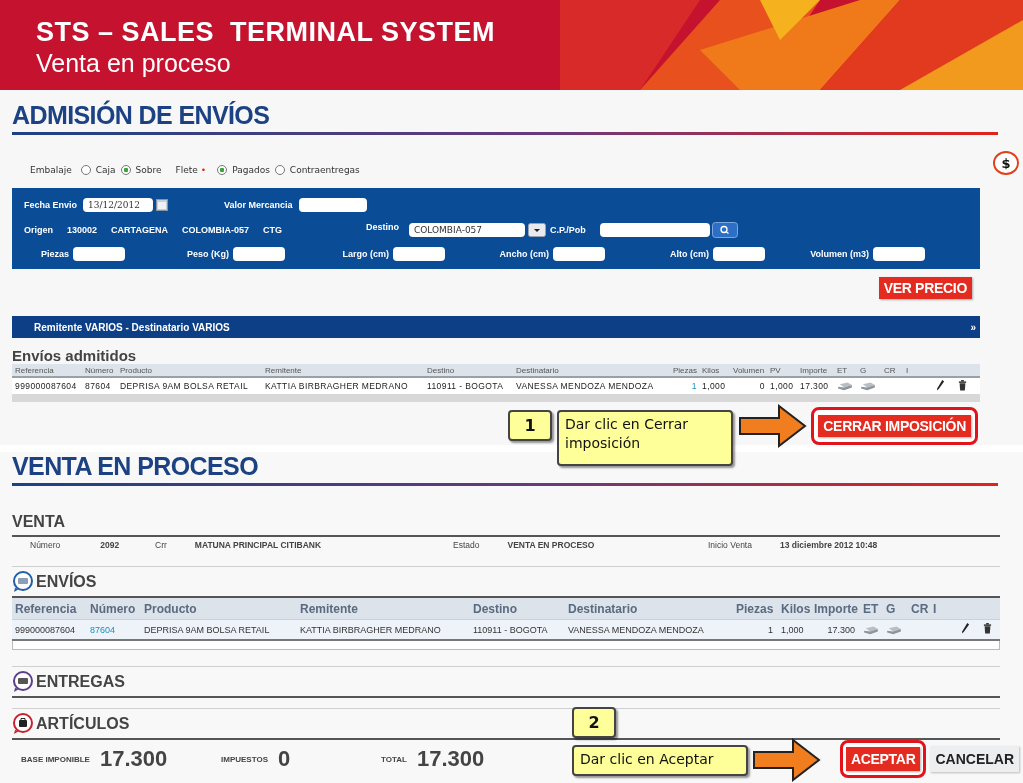  Describe the element at coordinates (105, 170) in the screenshot. I see `radio-label: Caja` at that location.